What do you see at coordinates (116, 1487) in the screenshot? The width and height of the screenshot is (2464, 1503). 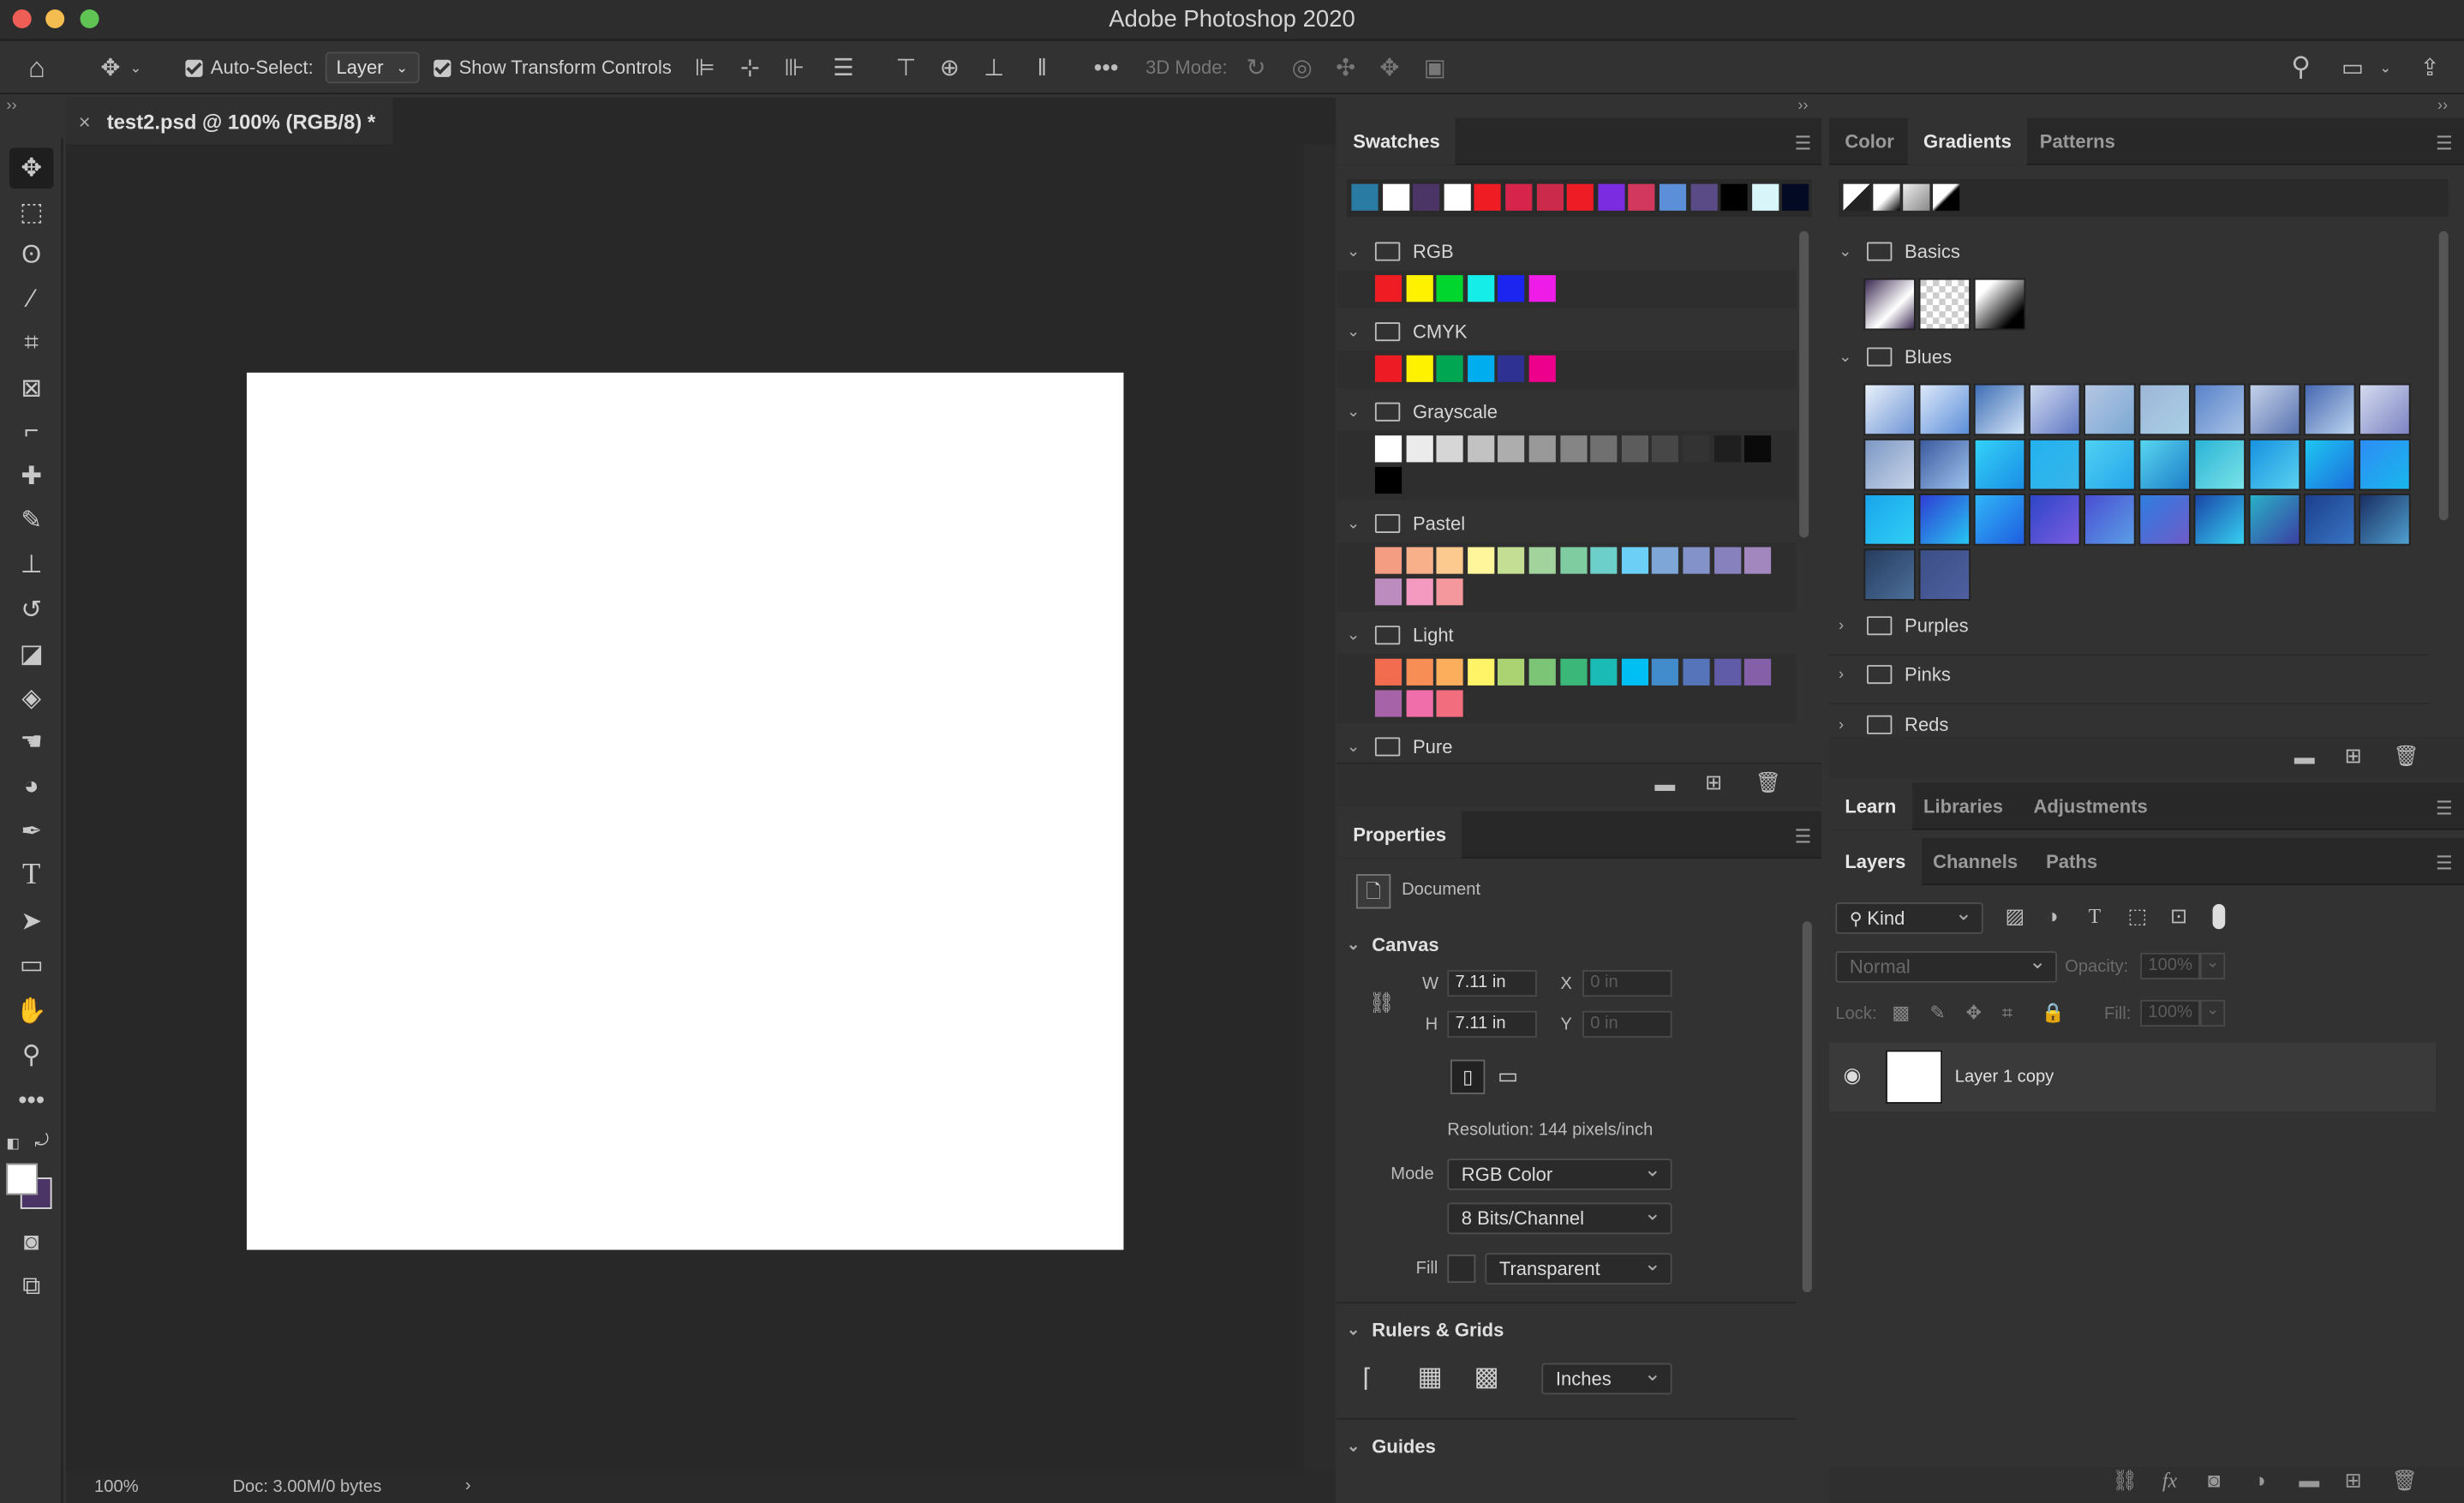 I see `zoom-level: 100%` at bounding box center [116, 1487].